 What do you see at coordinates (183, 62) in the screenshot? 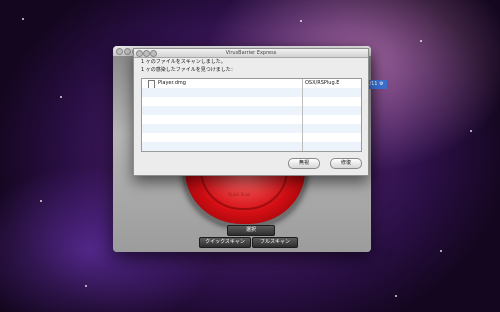
I see `scanned-count-message: 1 ヶのファイルをスキャンしました。` at bounding box center [183, 62].